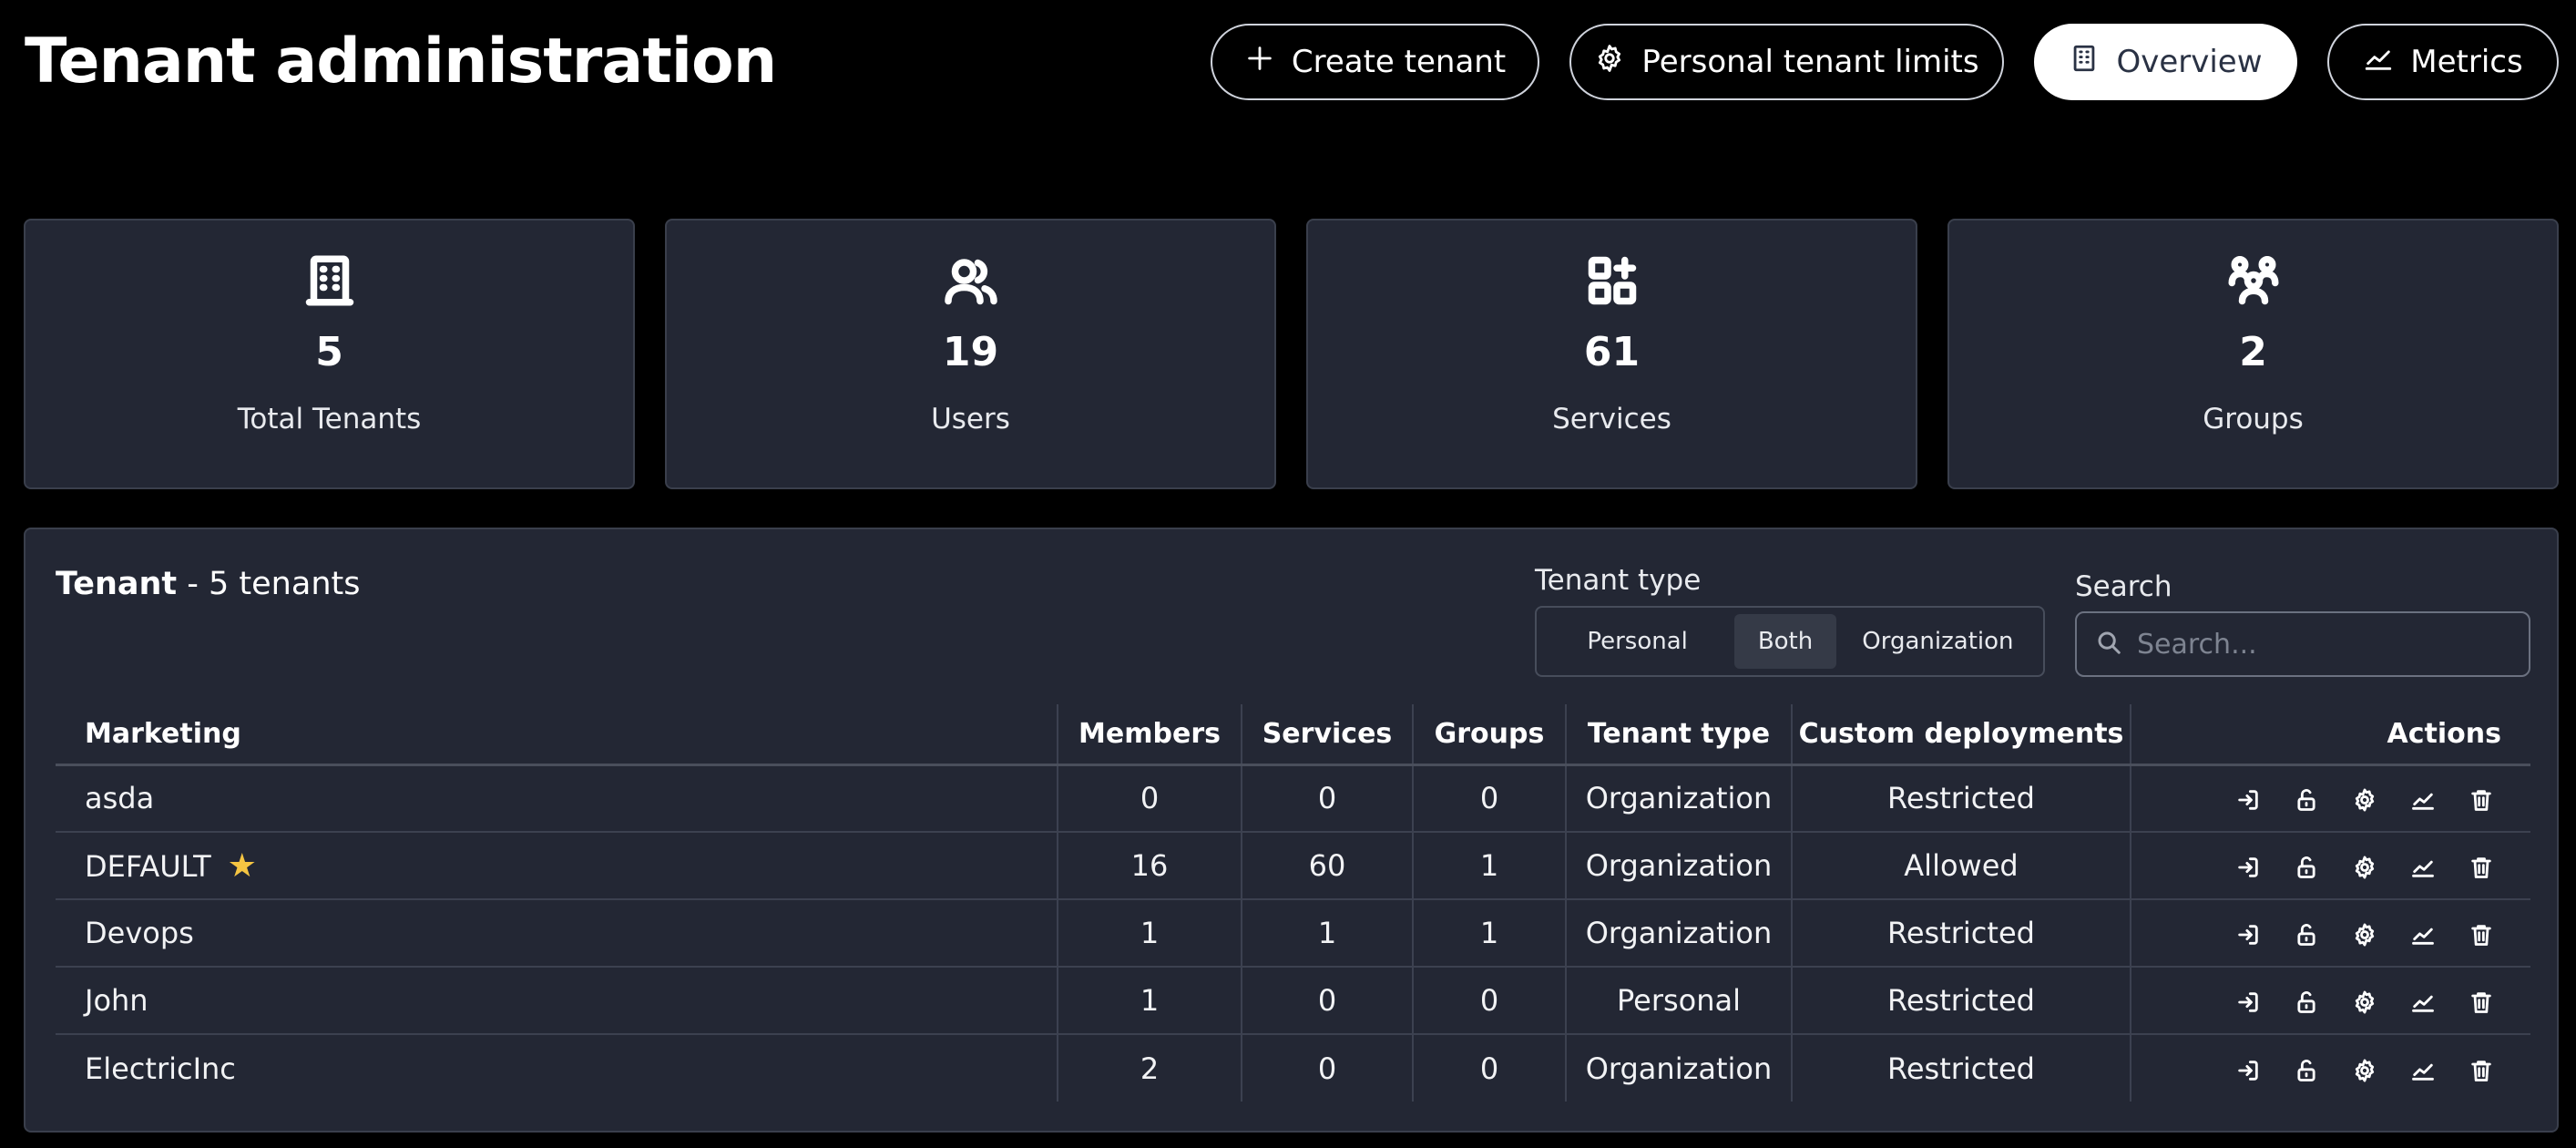 This screenshot has height=1148, width=2576. I want to click on table-row: Devops 1 1 1 Organization Restricted, so click(1293, 934).